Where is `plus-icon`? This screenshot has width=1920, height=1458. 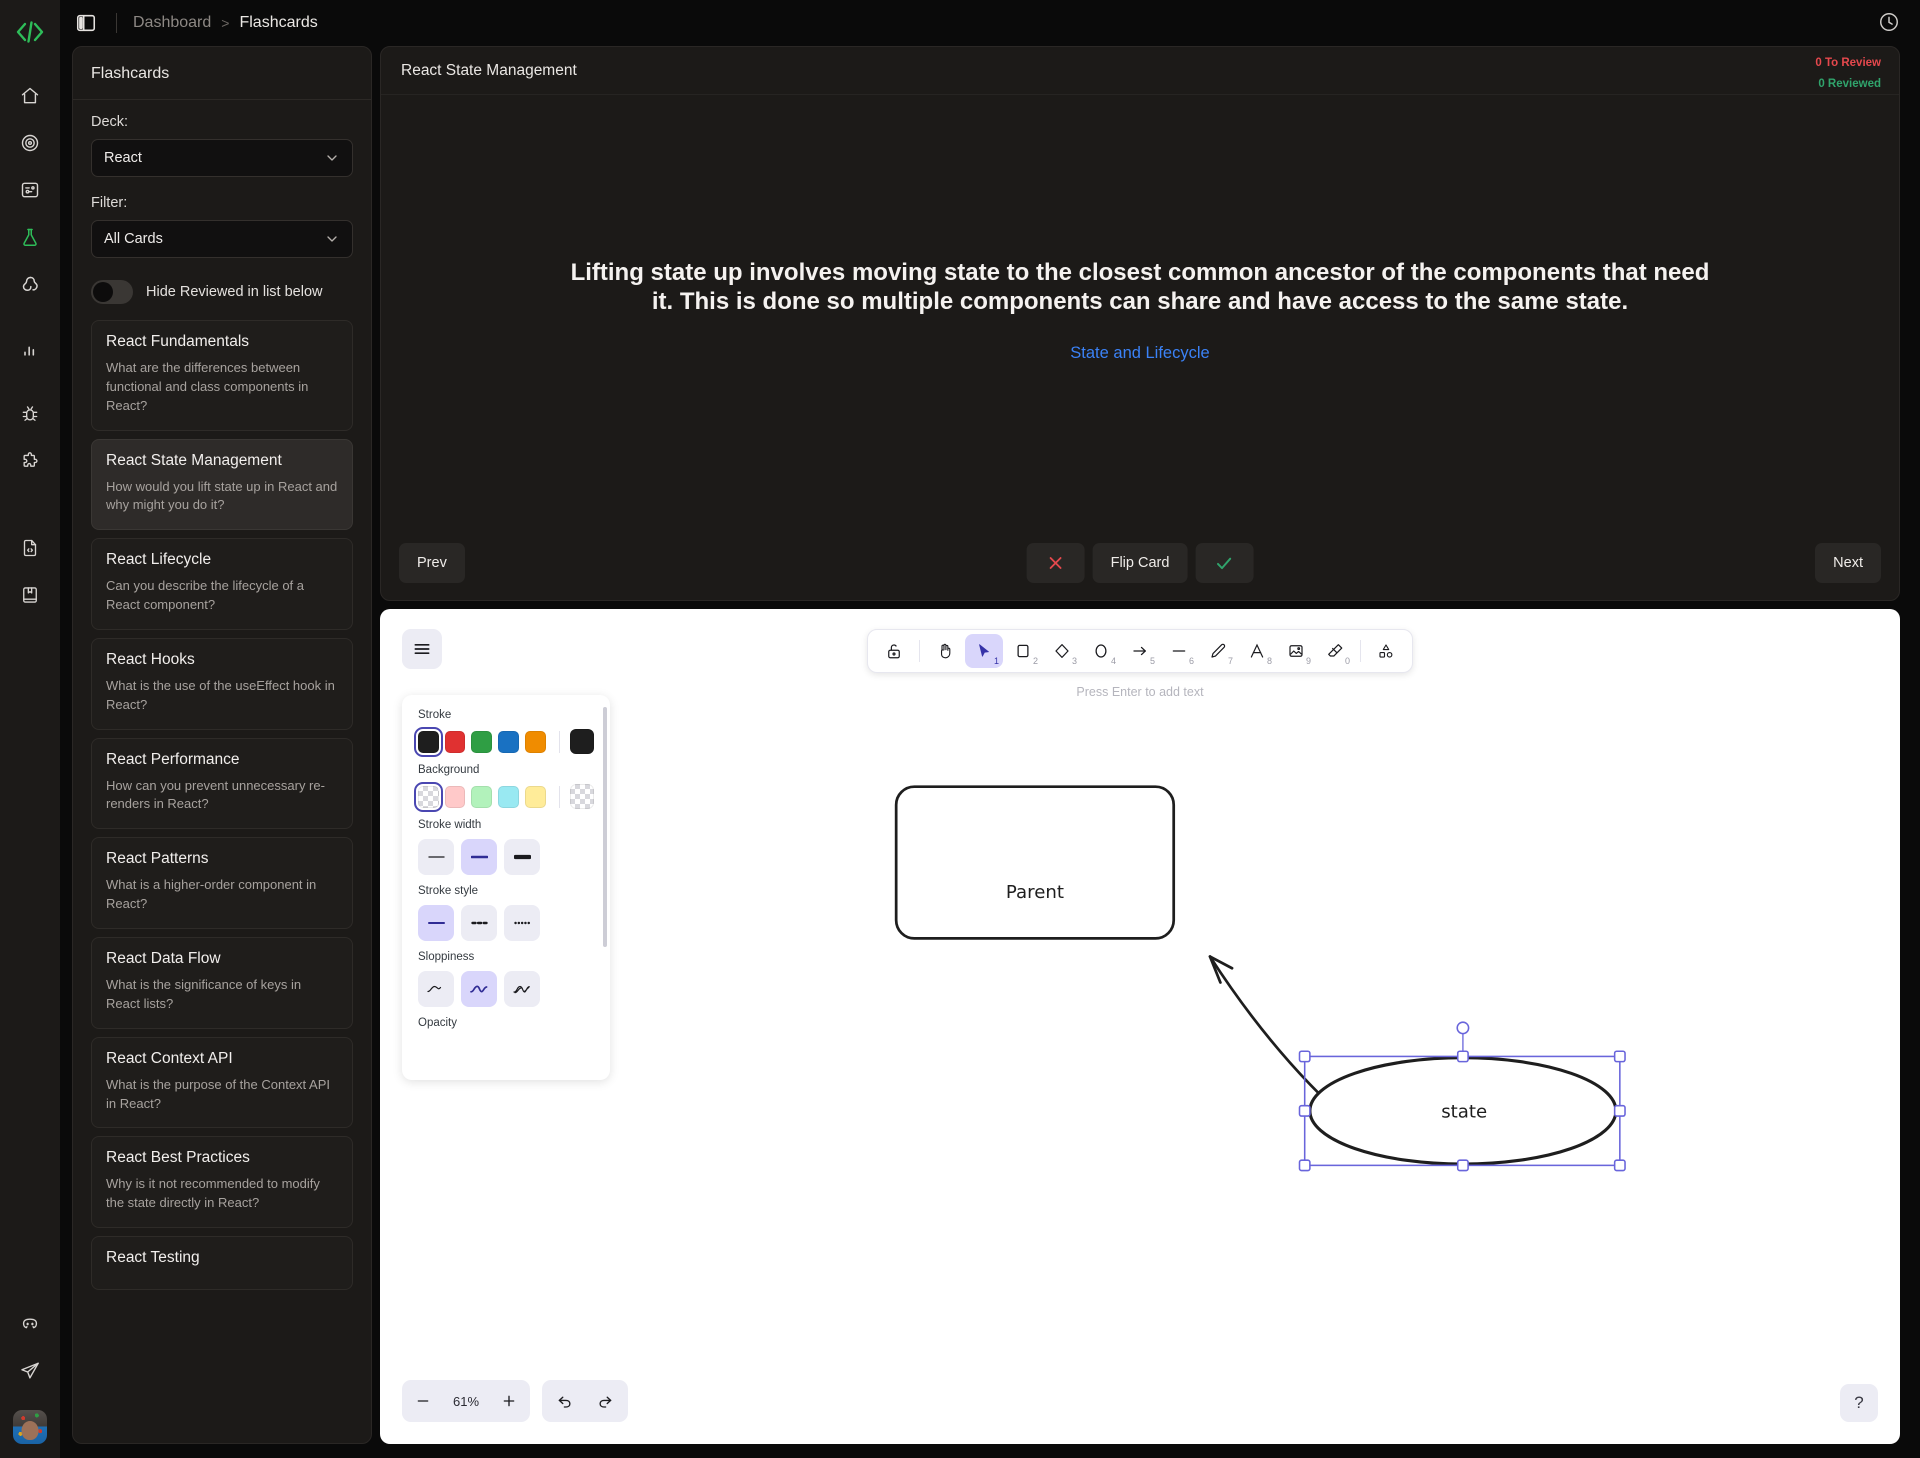
plus-icon is located at coordinates (509, 1401).